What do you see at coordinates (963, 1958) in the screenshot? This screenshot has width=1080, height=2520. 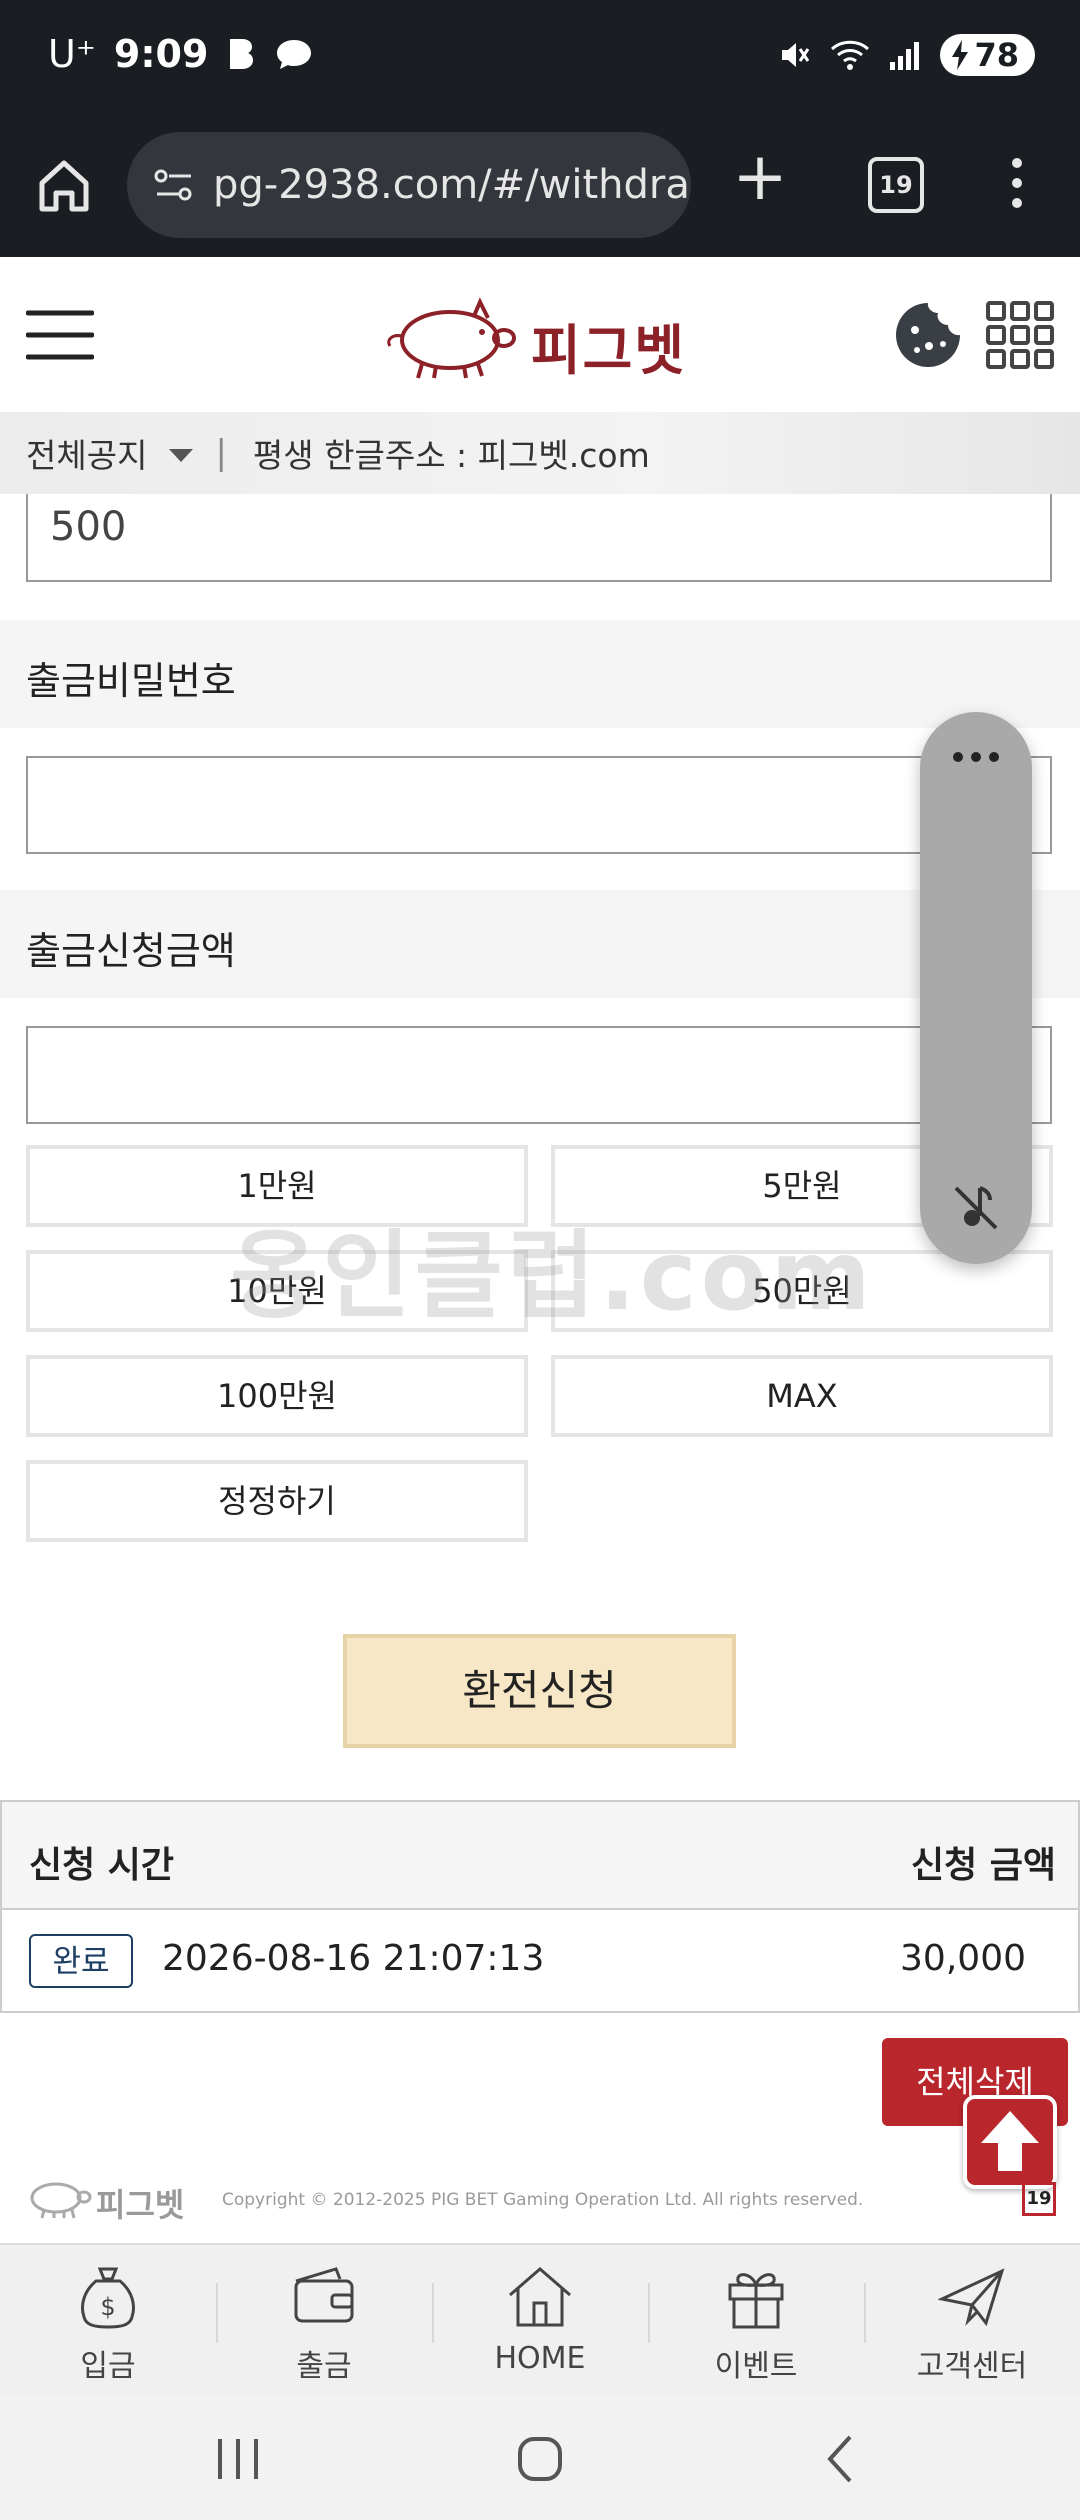 I see `row-amount: 30,000` at bounding box center [963, 1958].